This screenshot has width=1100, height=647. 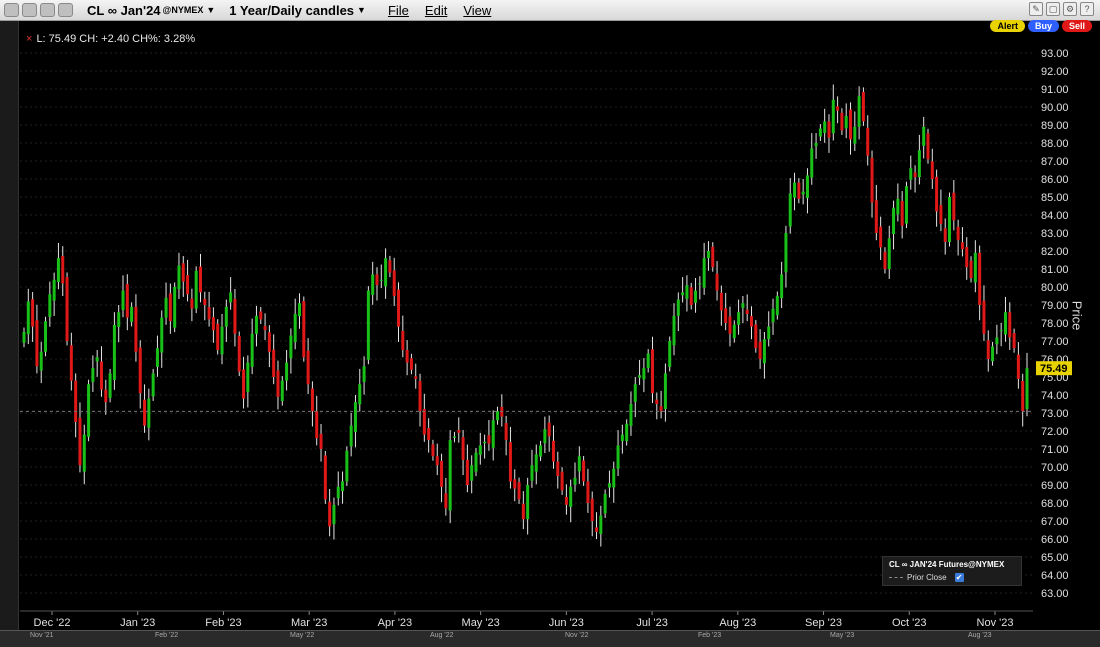 What do you see at coordinates (710, 635) in the screenshot?
I see `nav-label: Feb '23` at bounding box center [710, 635].